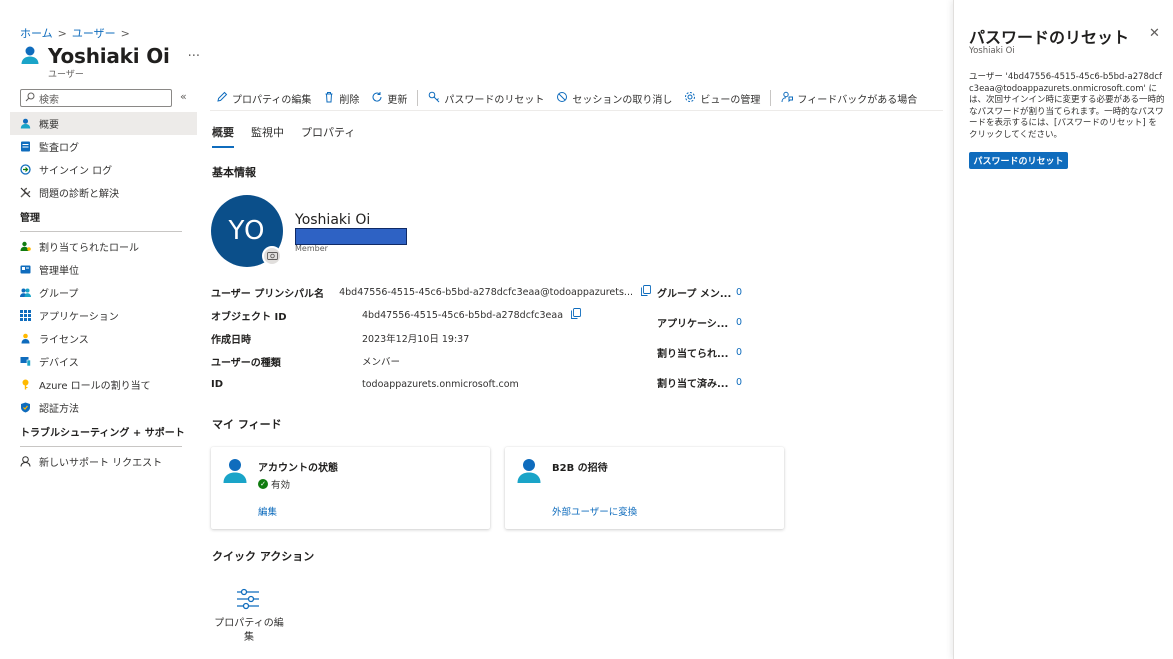  What do you see at coordinates (263, 484) in the screenshot?
I see `check-icon: ✓` at bounding box center [263, 484].